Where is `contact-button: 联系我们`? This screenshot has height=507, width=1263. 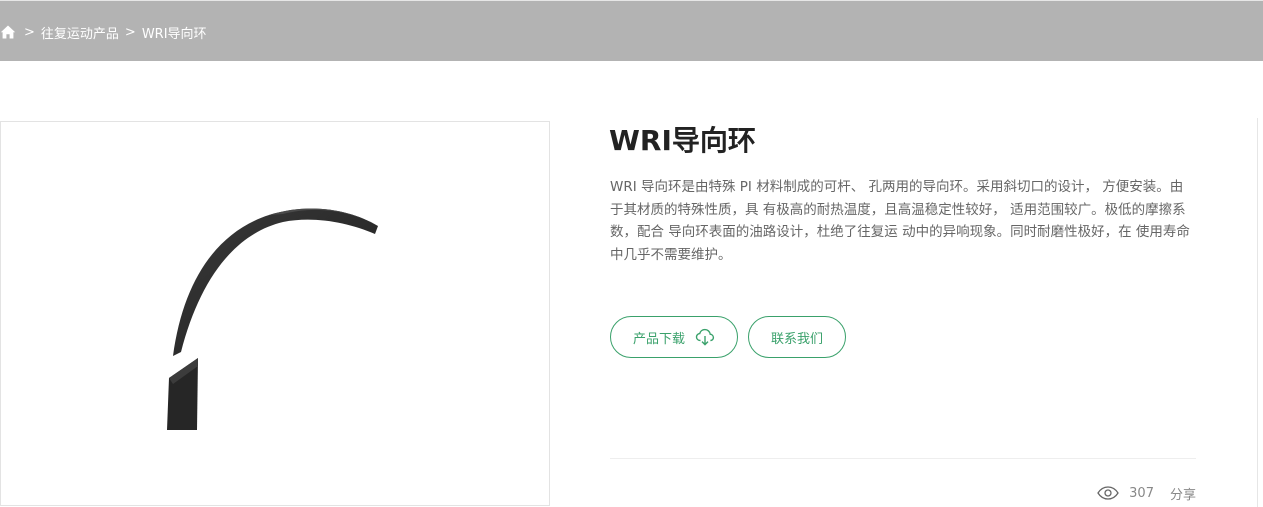 contact-button: 联系我们 is located at coordinates (797, 337).